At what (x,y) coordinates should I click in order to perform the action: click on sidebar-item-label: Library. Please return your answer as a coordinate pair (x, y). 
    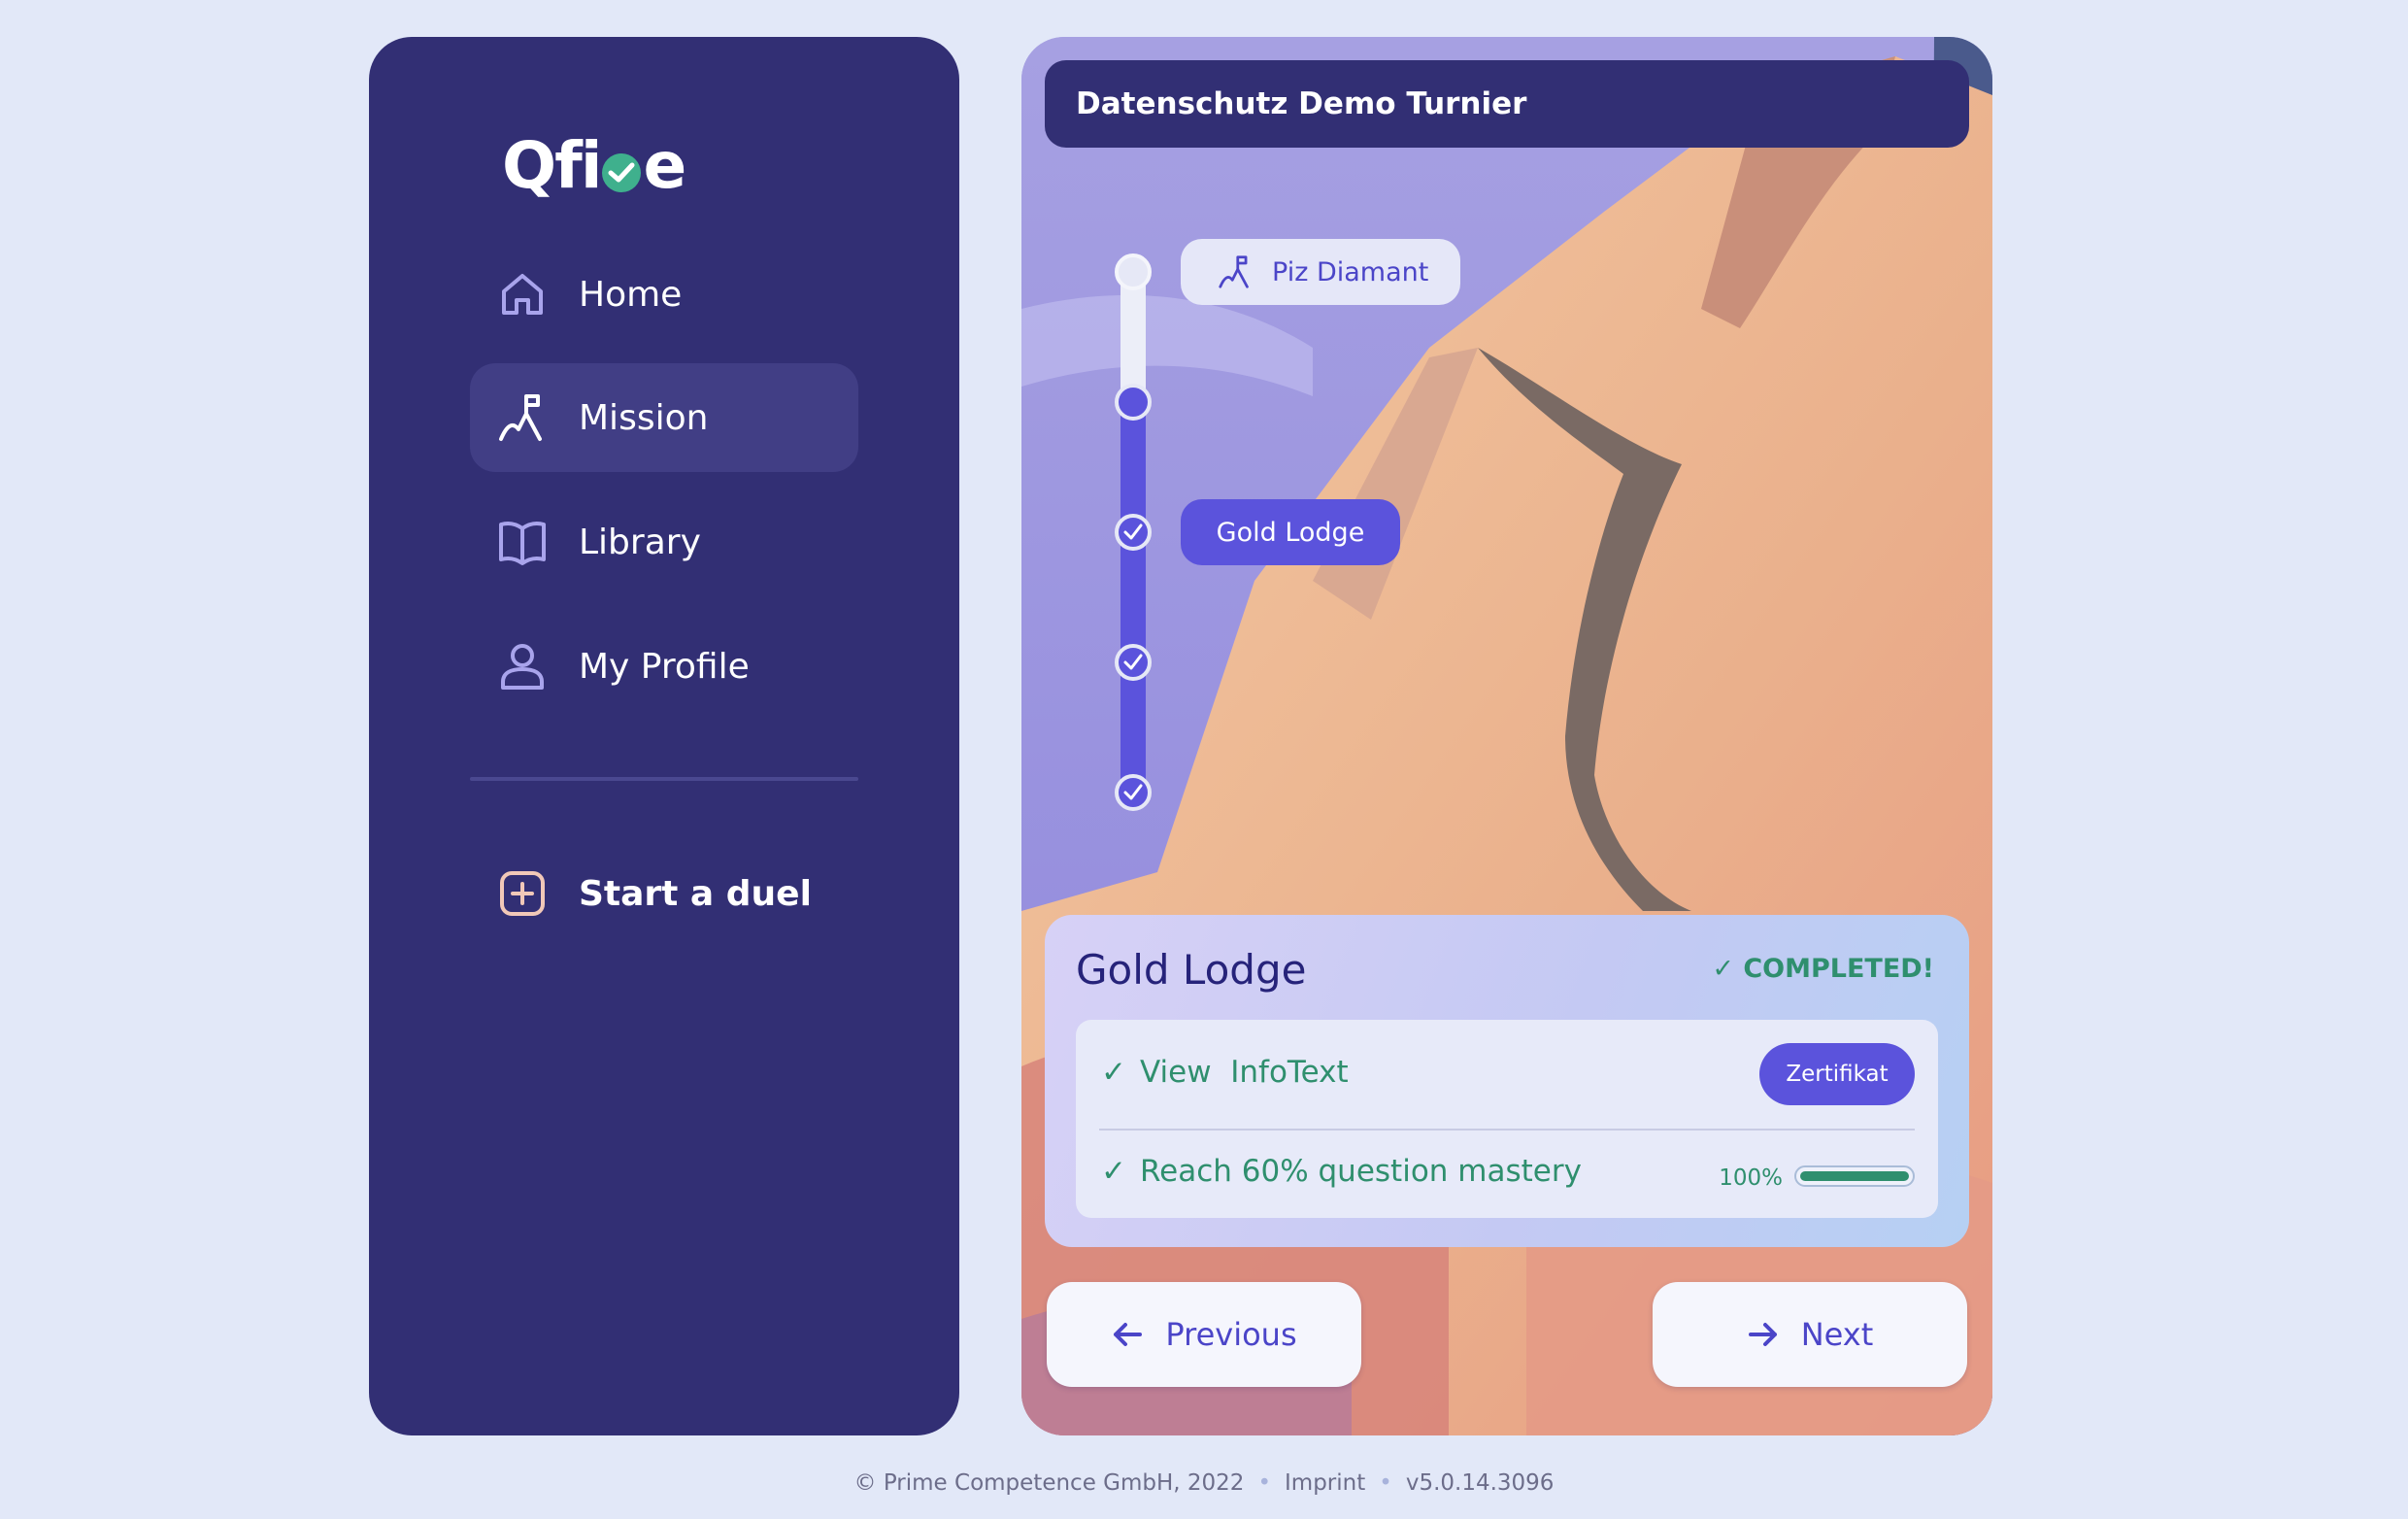
    Looking at the image, I should click on (640, 542).